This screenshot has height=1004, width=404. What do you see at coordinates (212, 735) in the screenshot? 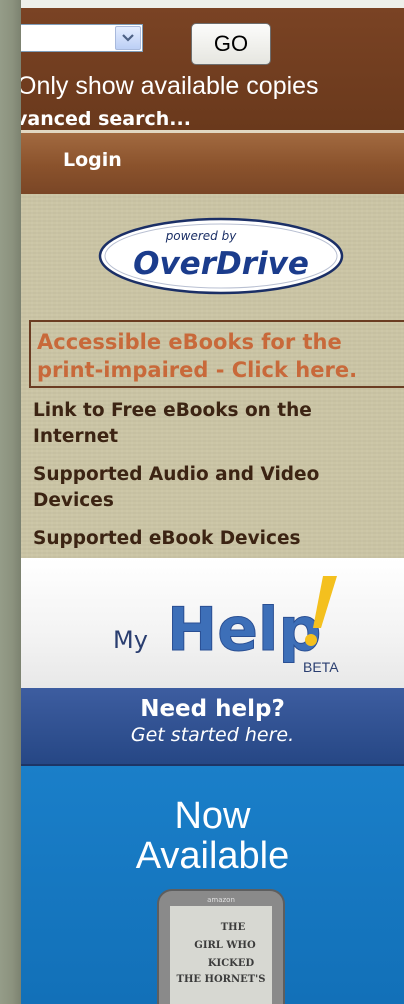
I see `get-started-link: Get started here.` at bounding box center [212, 735].